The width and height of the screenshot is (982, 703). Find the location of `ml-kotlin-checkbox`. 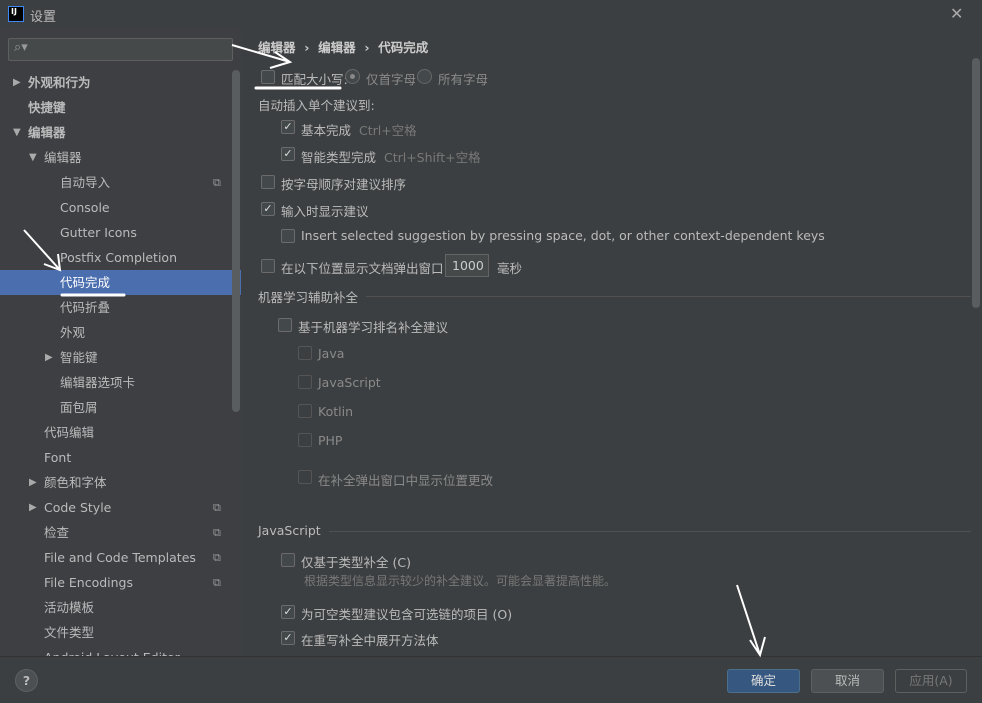

ml-kotlin-checkbox is located at coordinates (305, 411).